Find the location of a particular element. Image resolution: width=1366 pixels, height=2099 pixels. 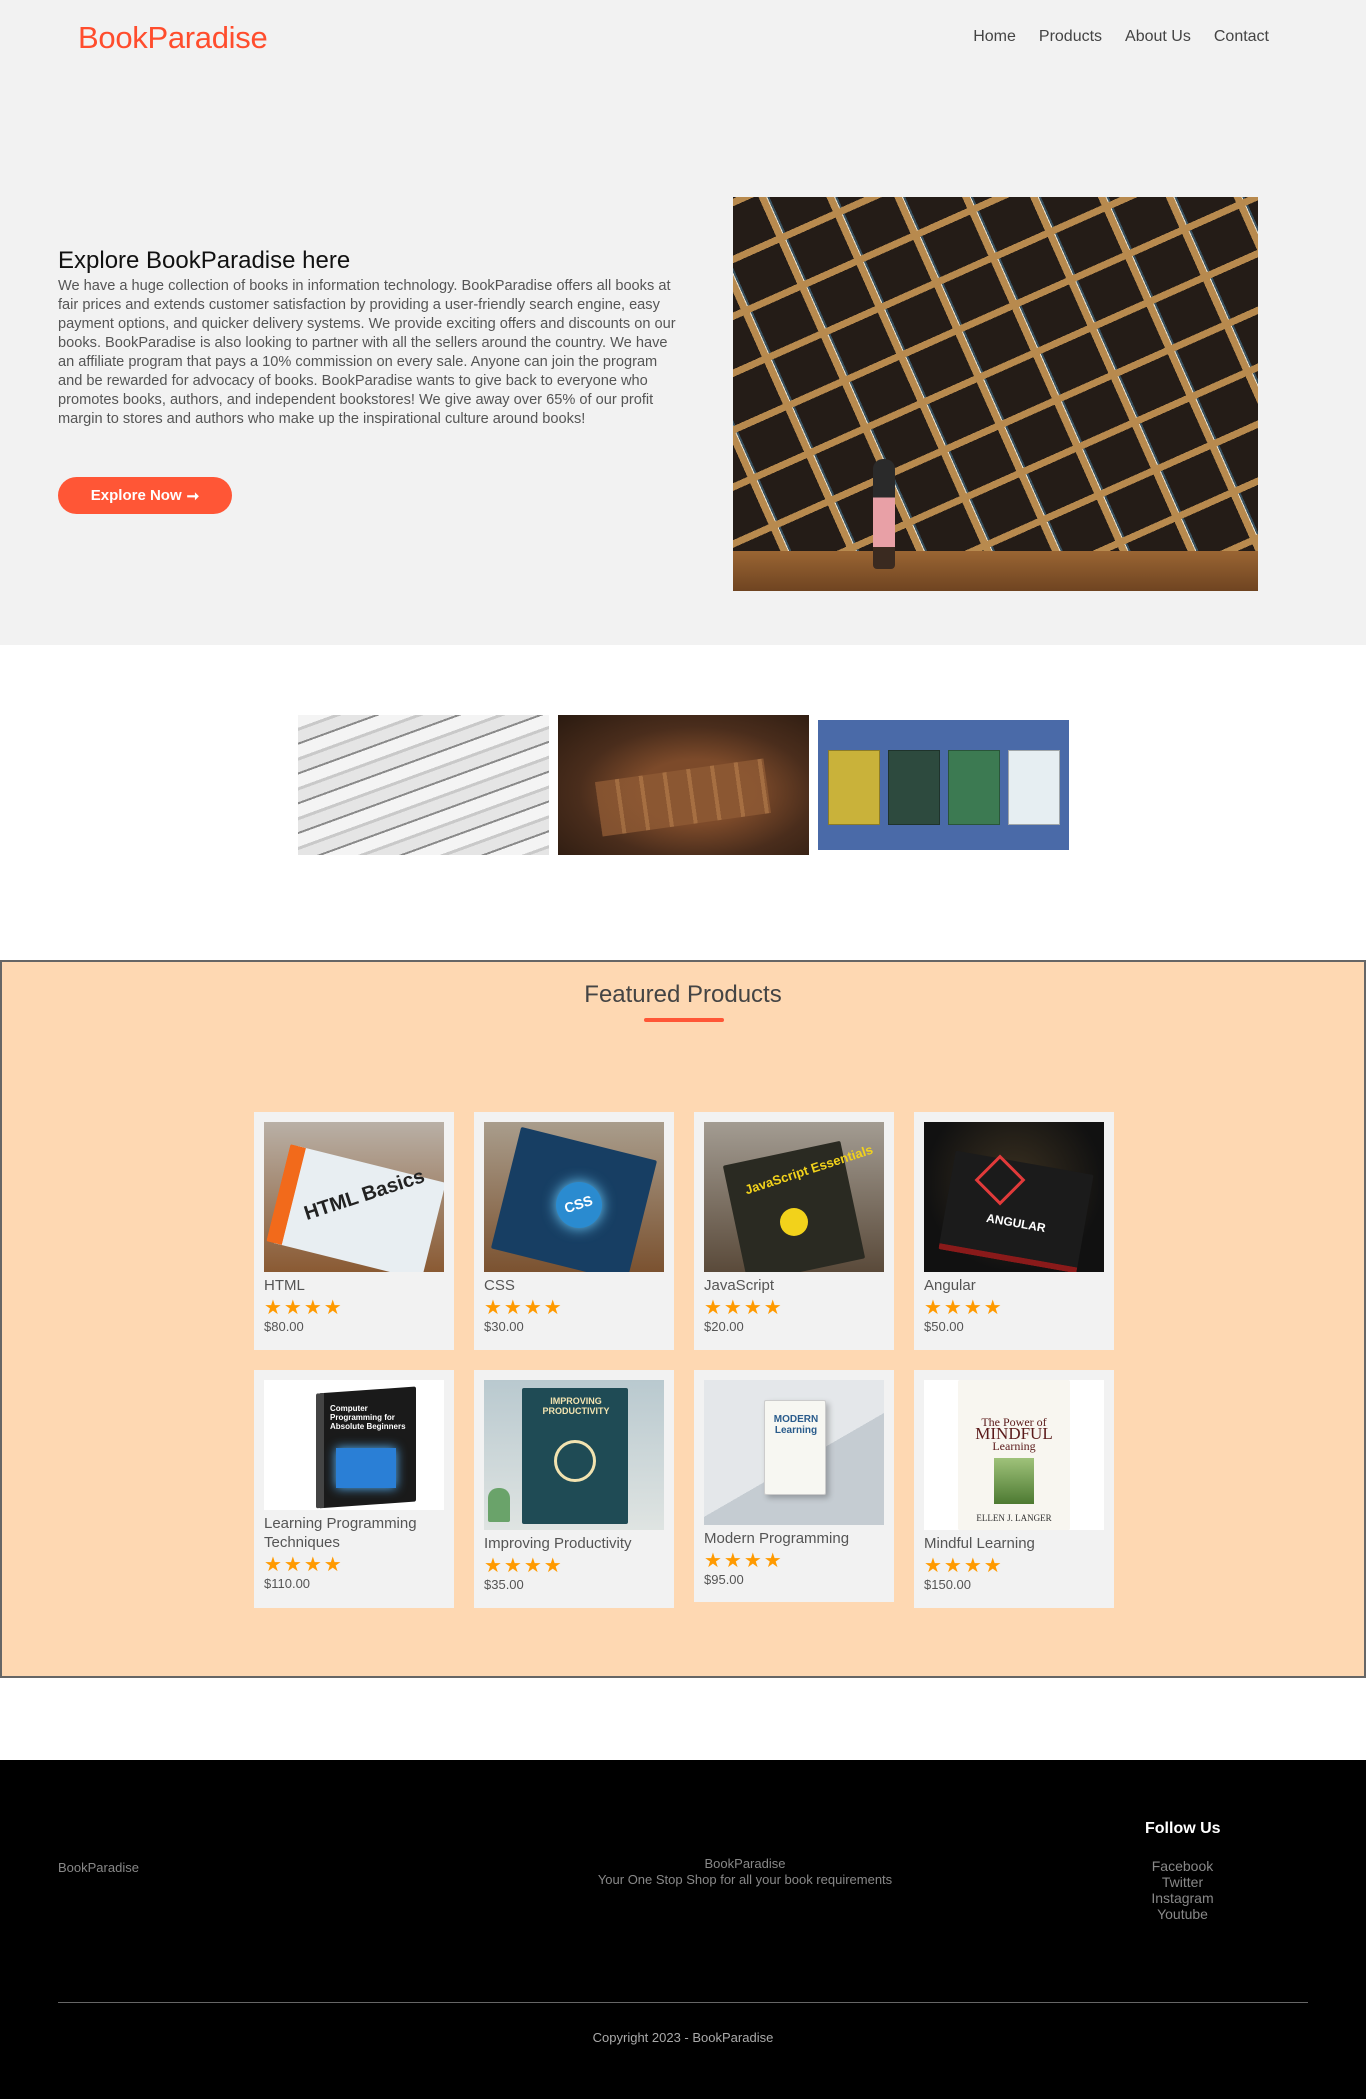

nav-products: Products is located at coordinates (1070, 37).